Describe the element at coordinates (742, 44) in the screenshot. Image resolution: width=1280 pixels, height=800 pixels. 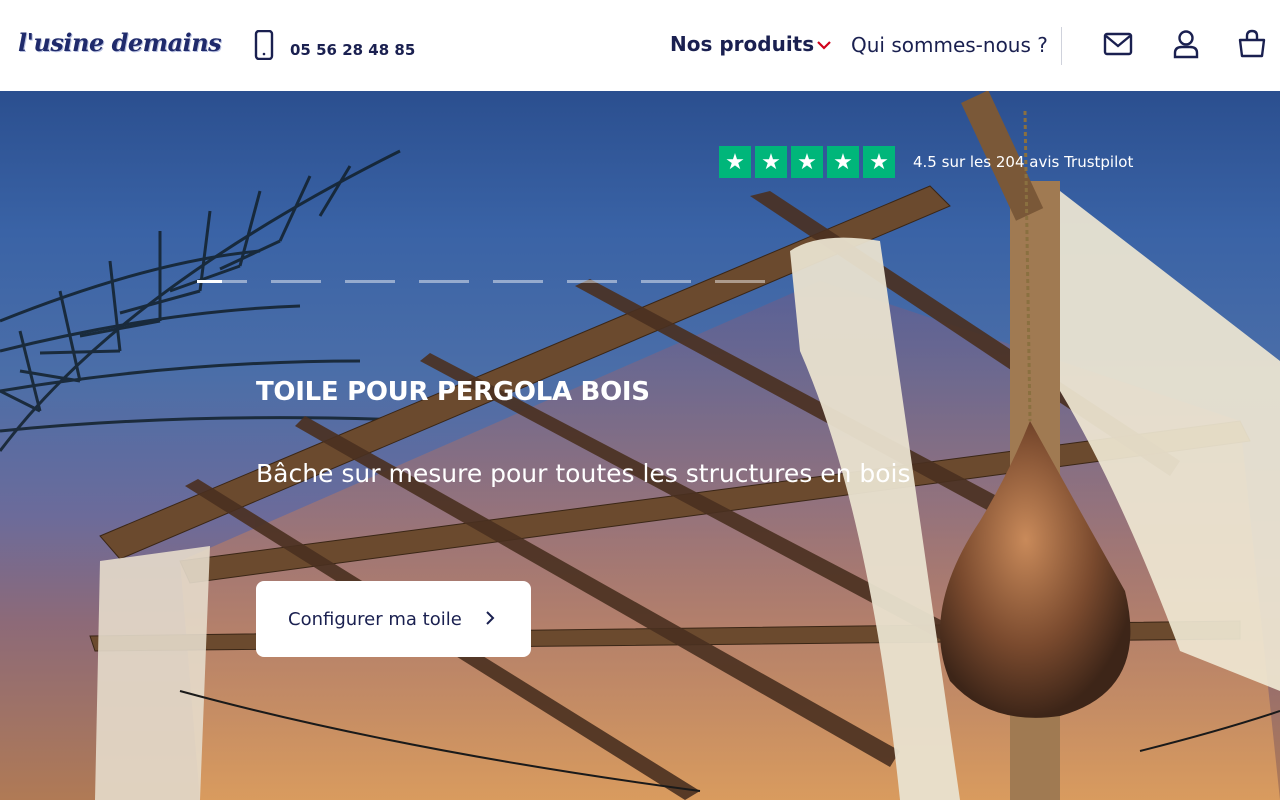
I see `nav-produits: Nos produits` at that location.